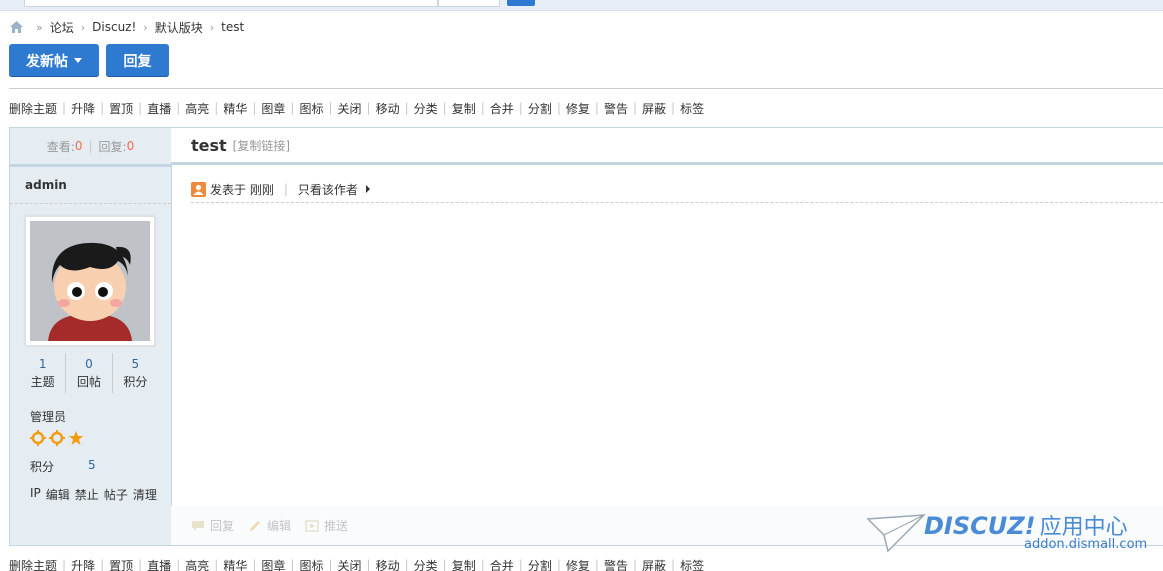 The height and width of the screenshot is (571, 1163). Describe the element at coordinates (521, 3) in the screenshot. I see `search-button` at that location.